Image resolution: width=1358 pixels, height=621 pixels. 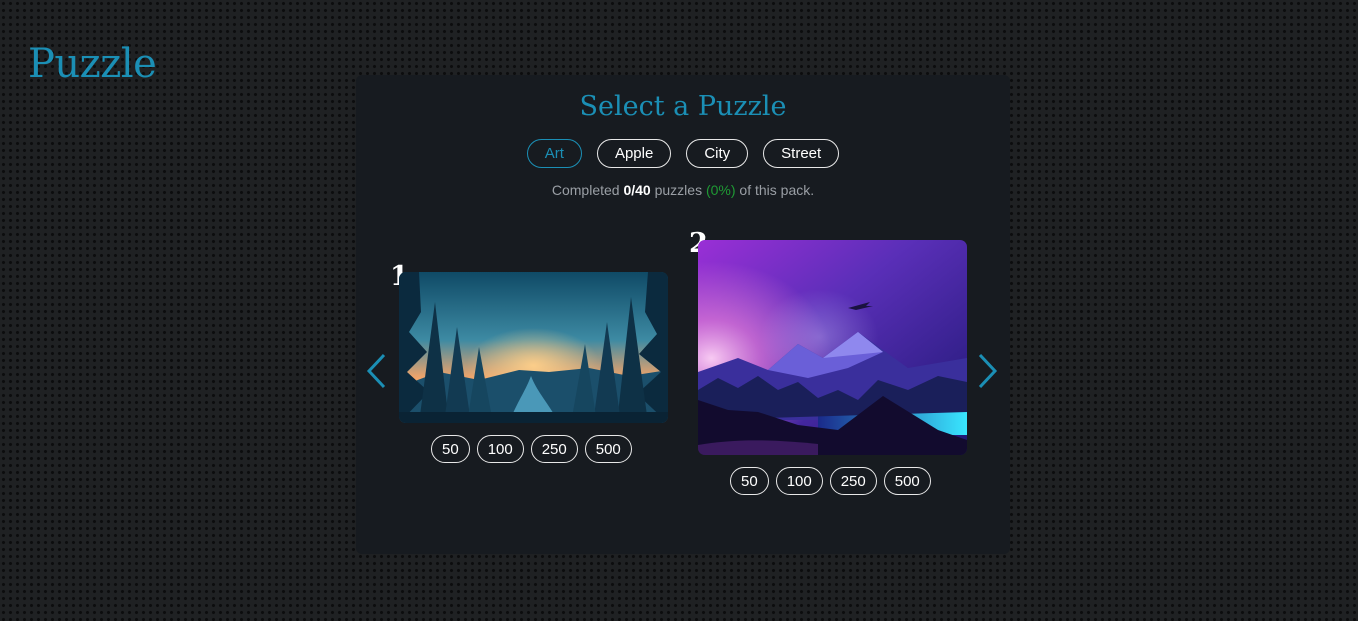 I want to click on puzzle-thumbnail-forest, so click(x=533, y=347).